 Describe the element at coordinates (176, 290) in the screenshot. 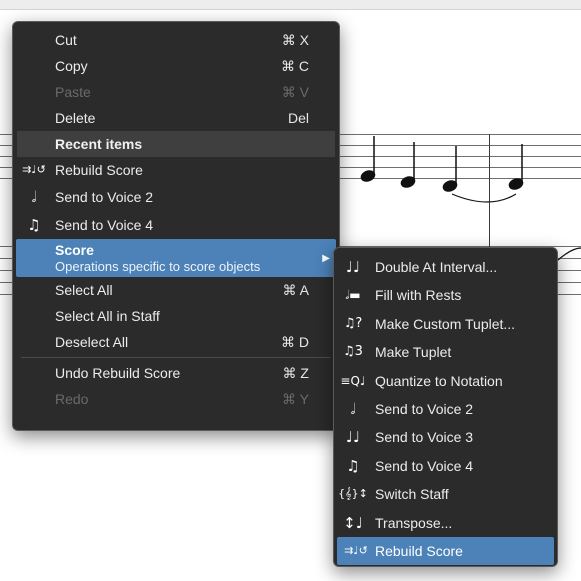

I see `menu-item-select-all: Select All ⌘ A` at that location.